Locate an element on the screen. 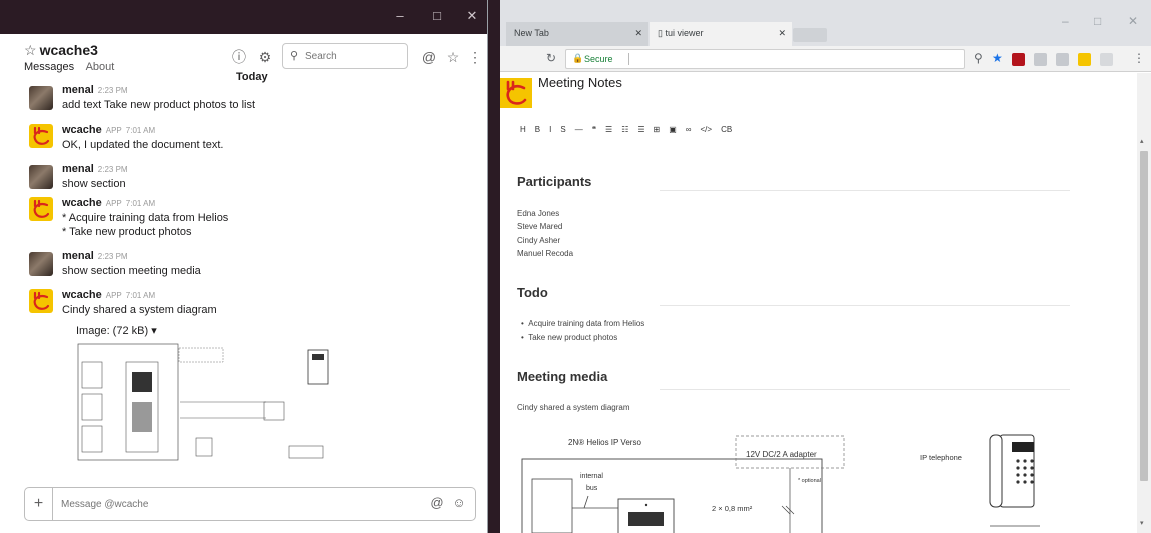 This screenshot has width=1151, height=533. new-tab-button is located at coordinates (810, 35).